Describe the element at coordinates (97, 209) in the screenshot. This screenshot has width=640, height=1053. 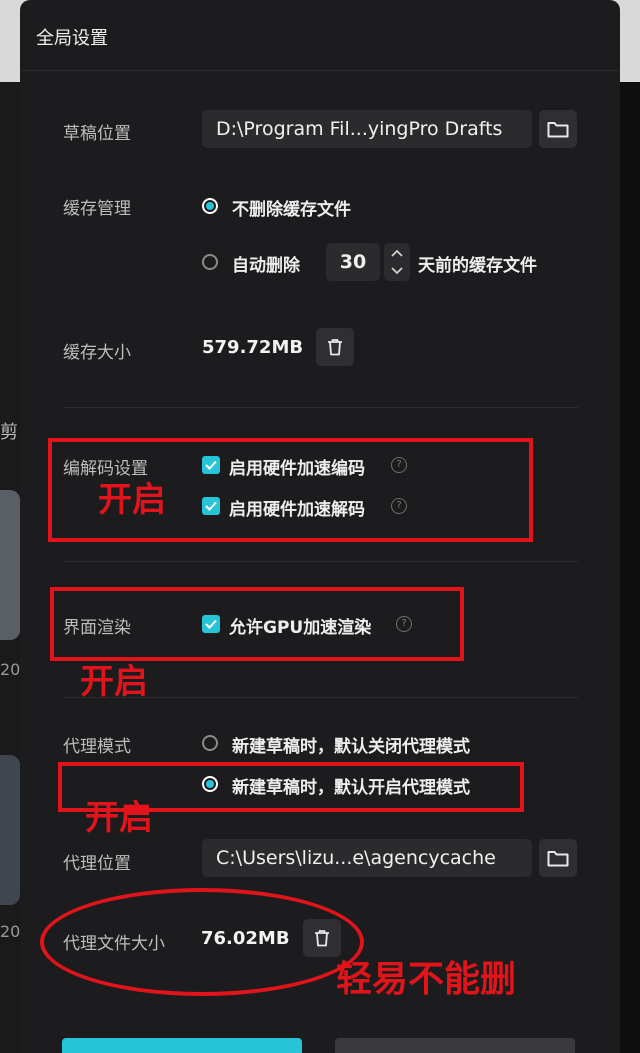
I see `cache-management-label: 缓存管理` at that location.